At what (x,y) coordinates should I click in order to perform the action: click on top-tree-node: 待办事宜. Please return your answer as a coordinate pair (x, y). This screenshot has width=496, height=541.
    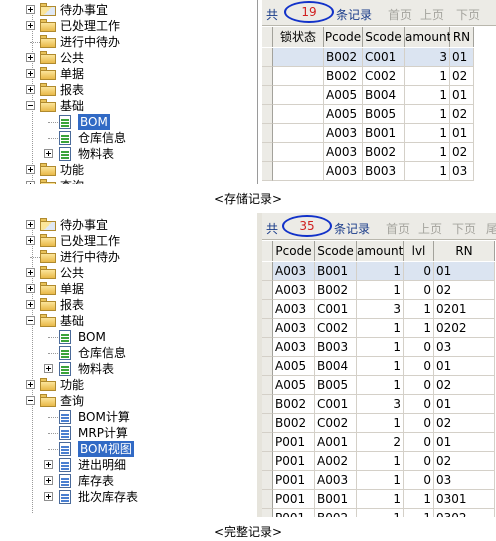
    Looking at the image, I should click on (128, 10).